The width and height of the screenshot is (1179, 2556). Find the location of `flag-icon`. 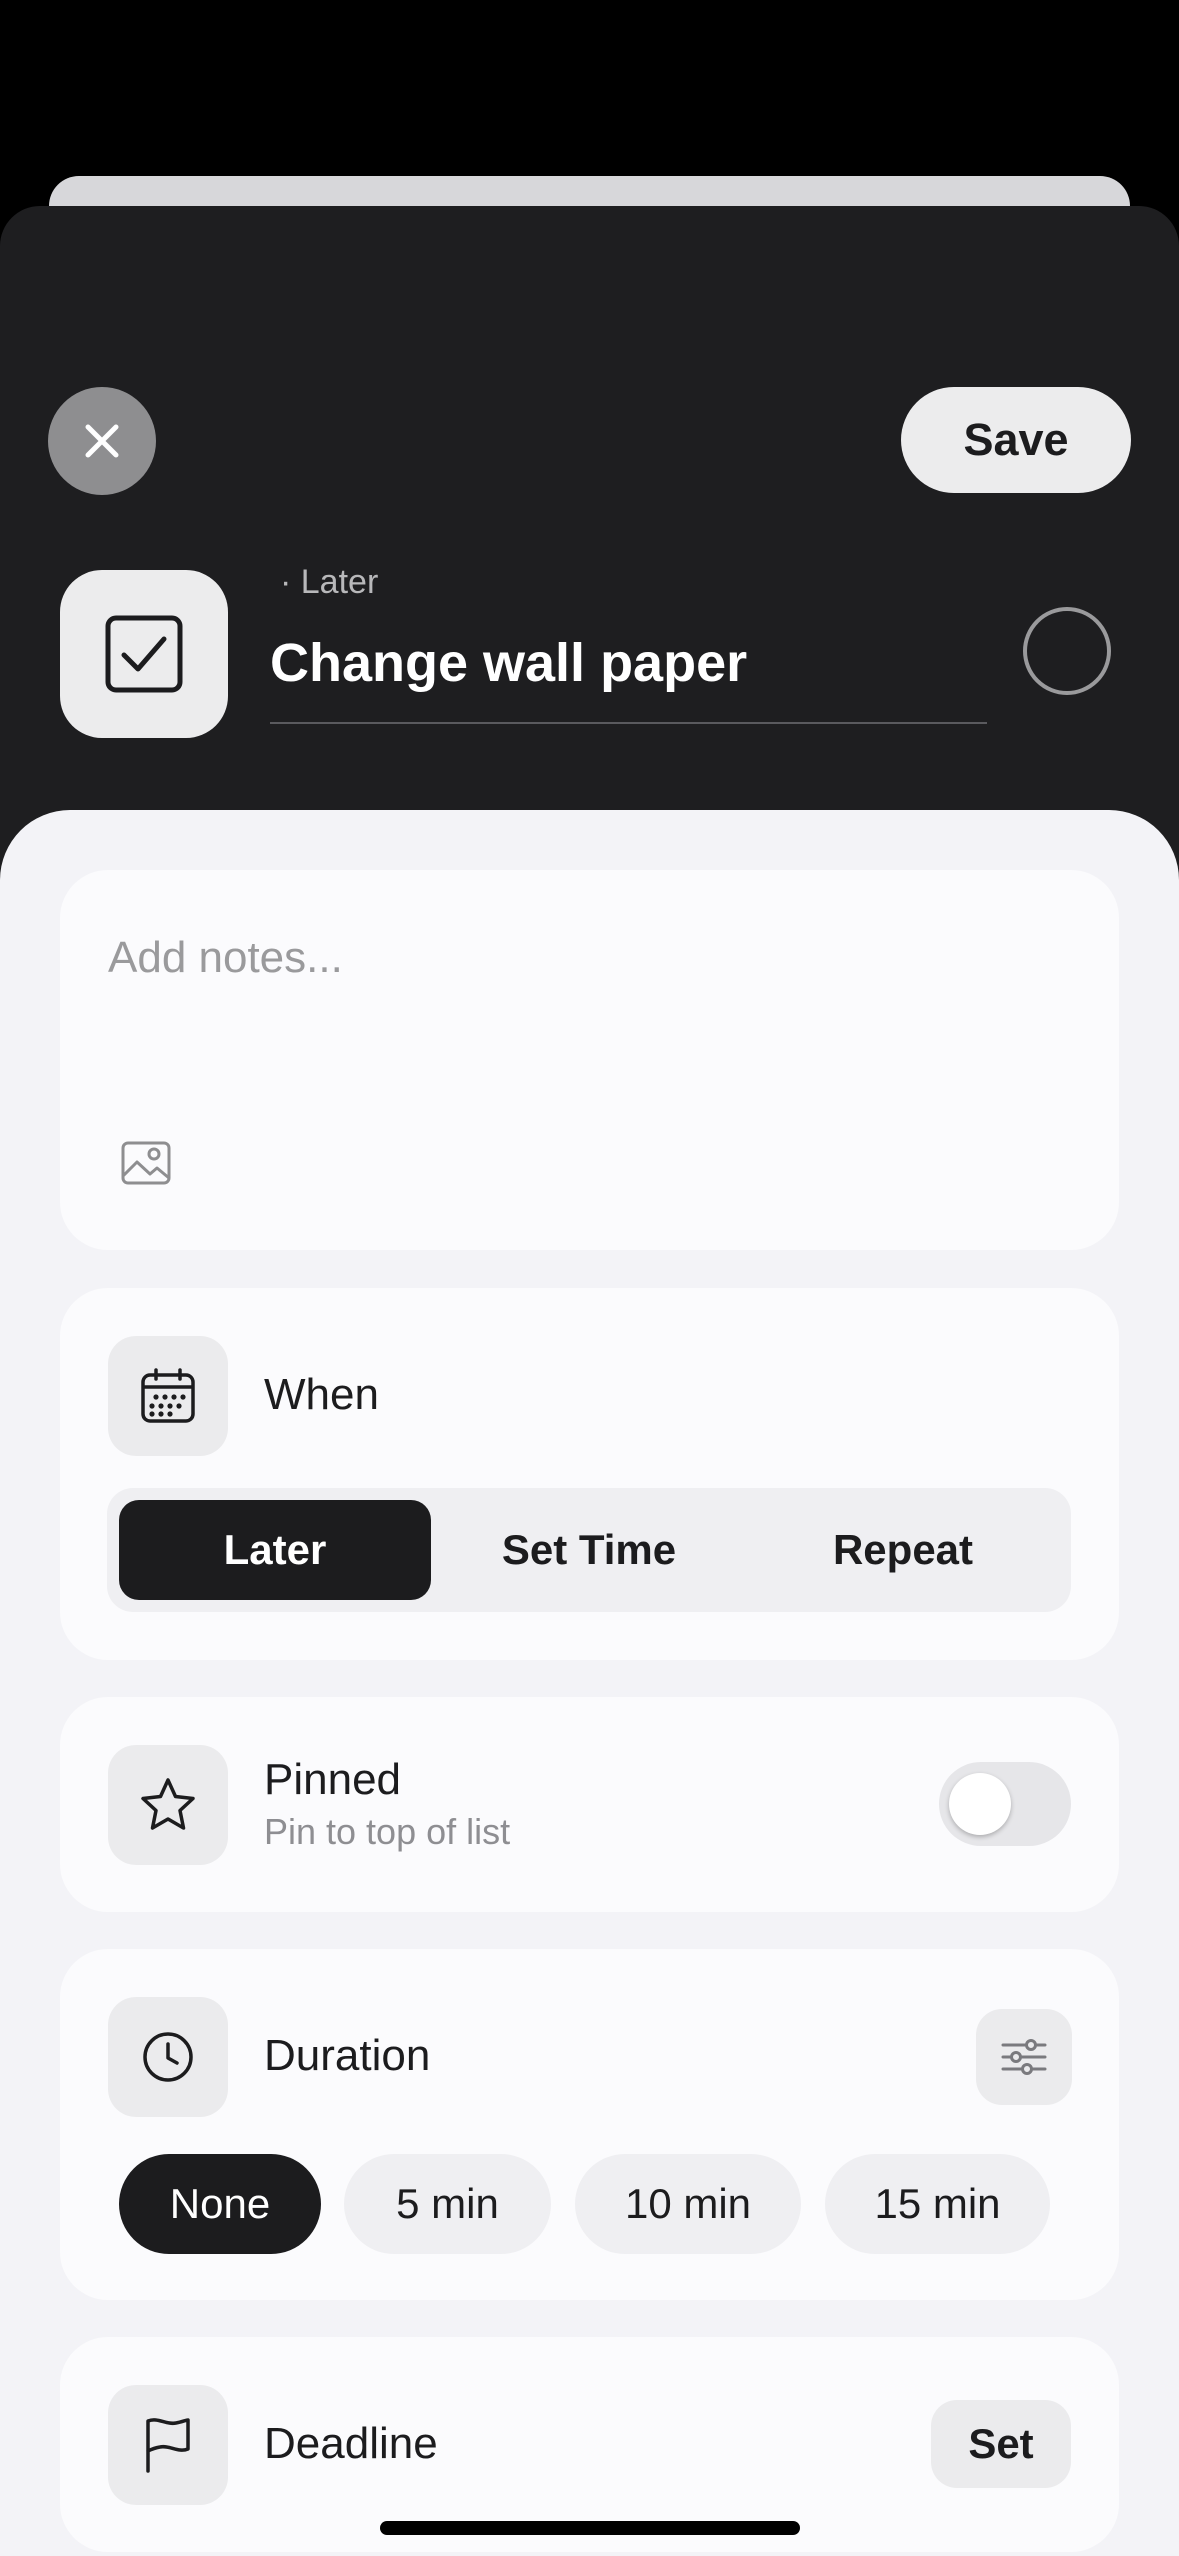

flag-icon is located at coordinates (168, 2445).